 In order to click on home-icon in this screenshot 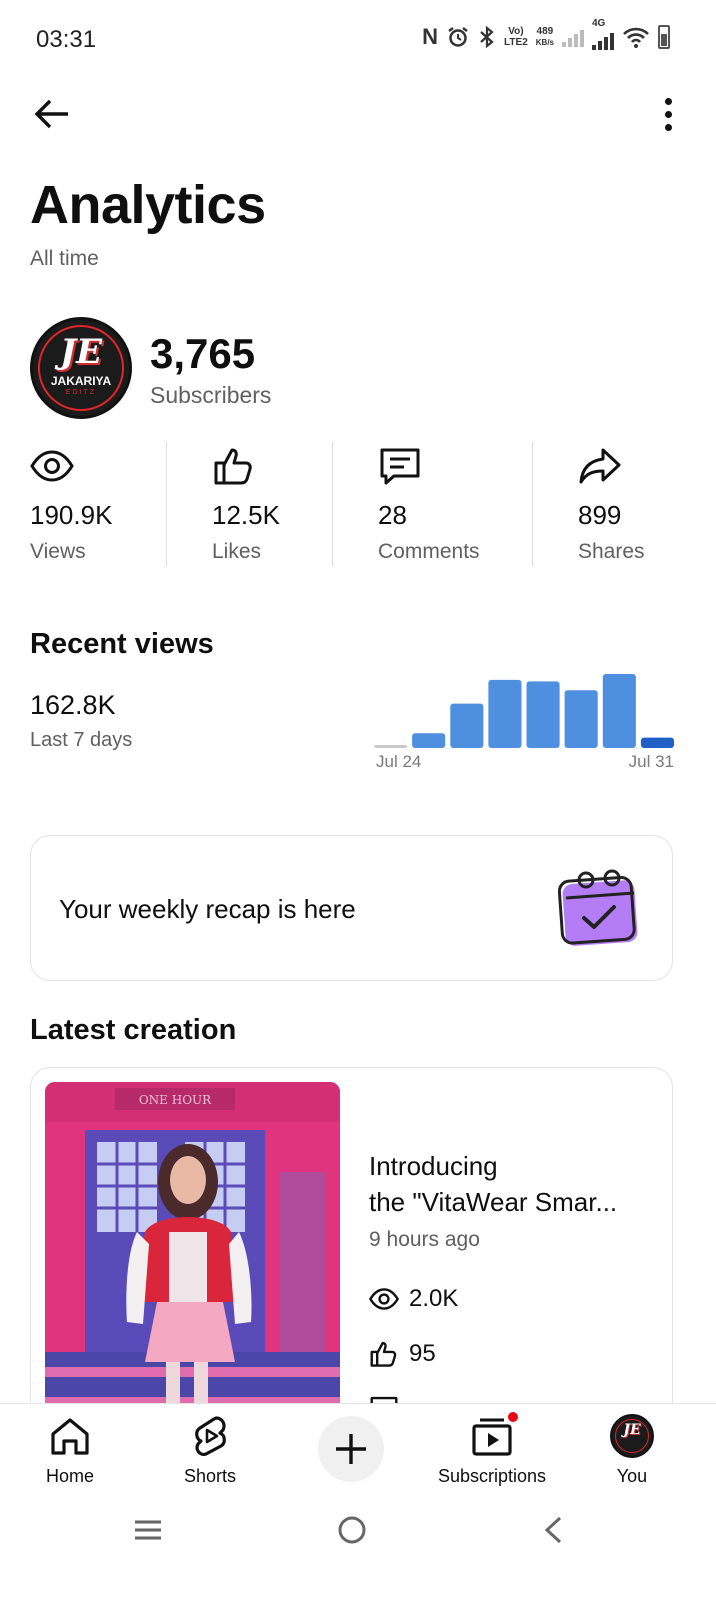, I will do `click(70, 1436)`.